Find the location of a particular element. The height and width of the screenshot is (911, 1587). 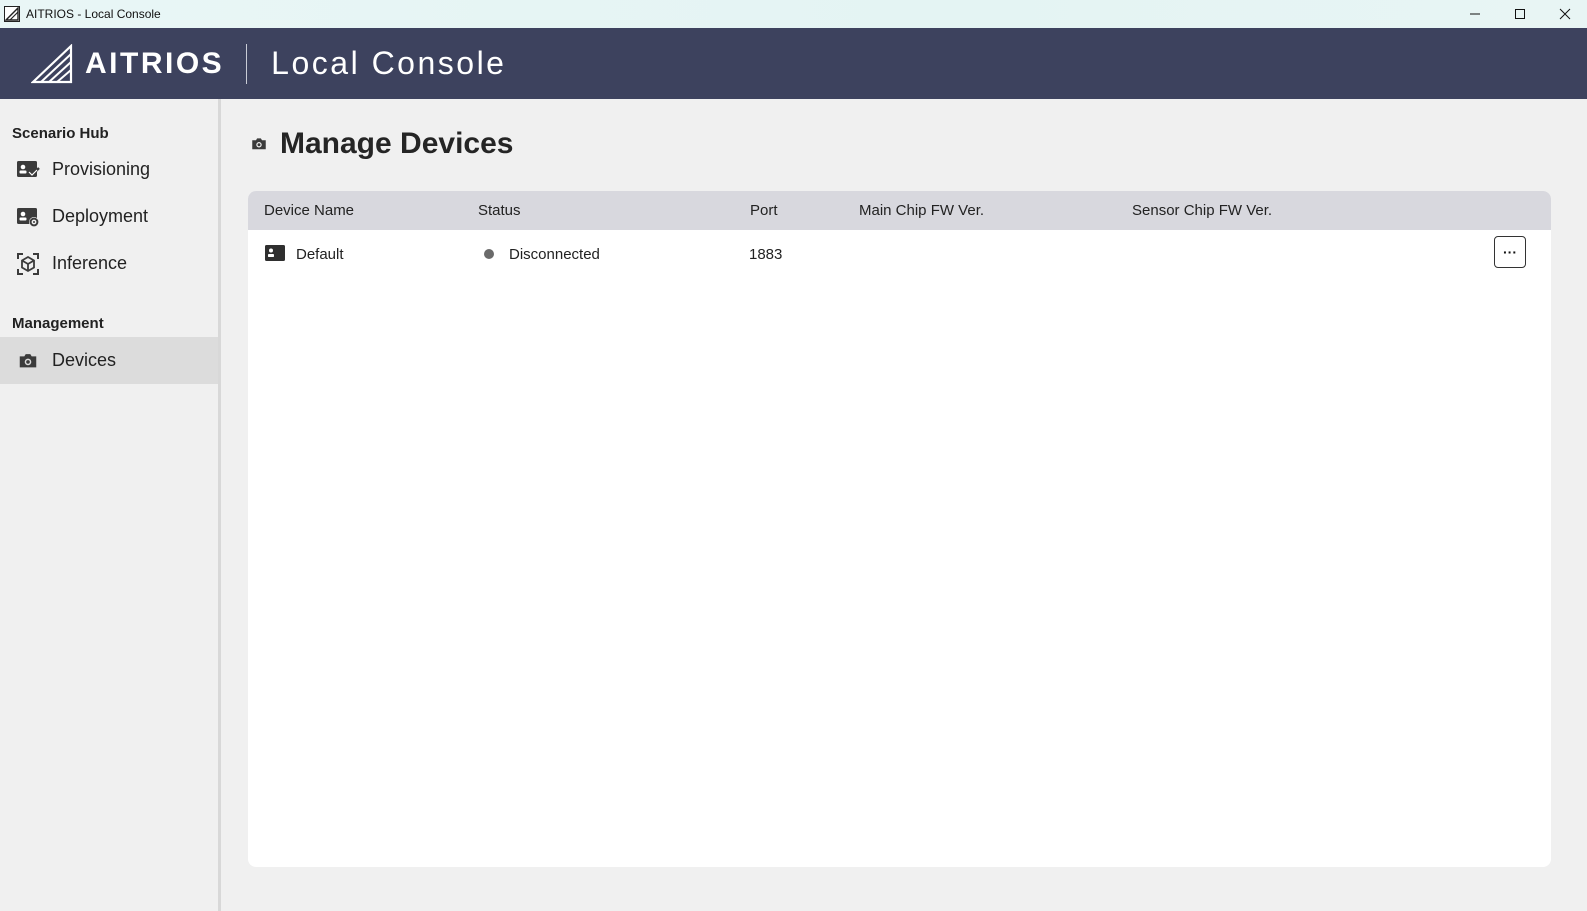

minimize-button is located at coordinates (1474, 14).